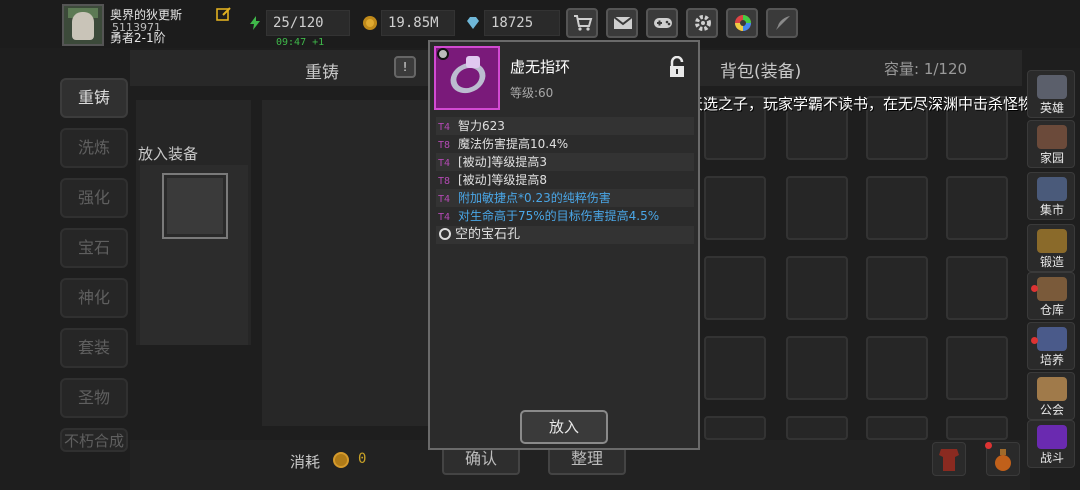  I want to click on energy-timer: 09:47 +1, so click(300, 42).